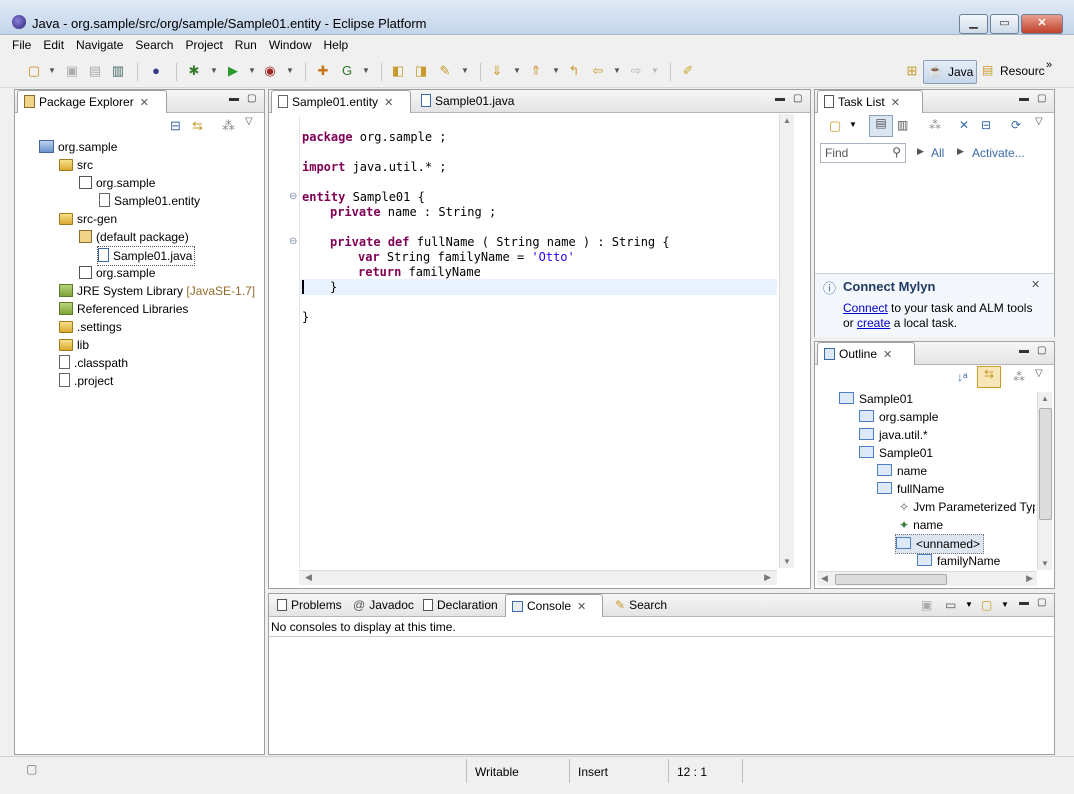 This screenshot has width=1074, height=794. I want to click on tree-item-referenced-libraries: Referenced Libraries, so click(123, 309).